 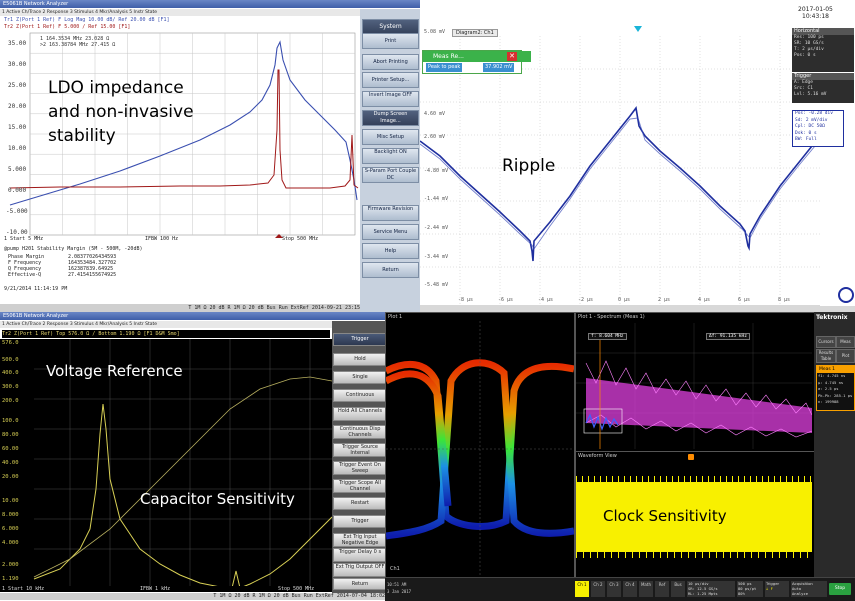 What do you see at coordinates (360, 359) in the screenshot?
I see `hold-button: Hold` at bounding box center [360, 359].